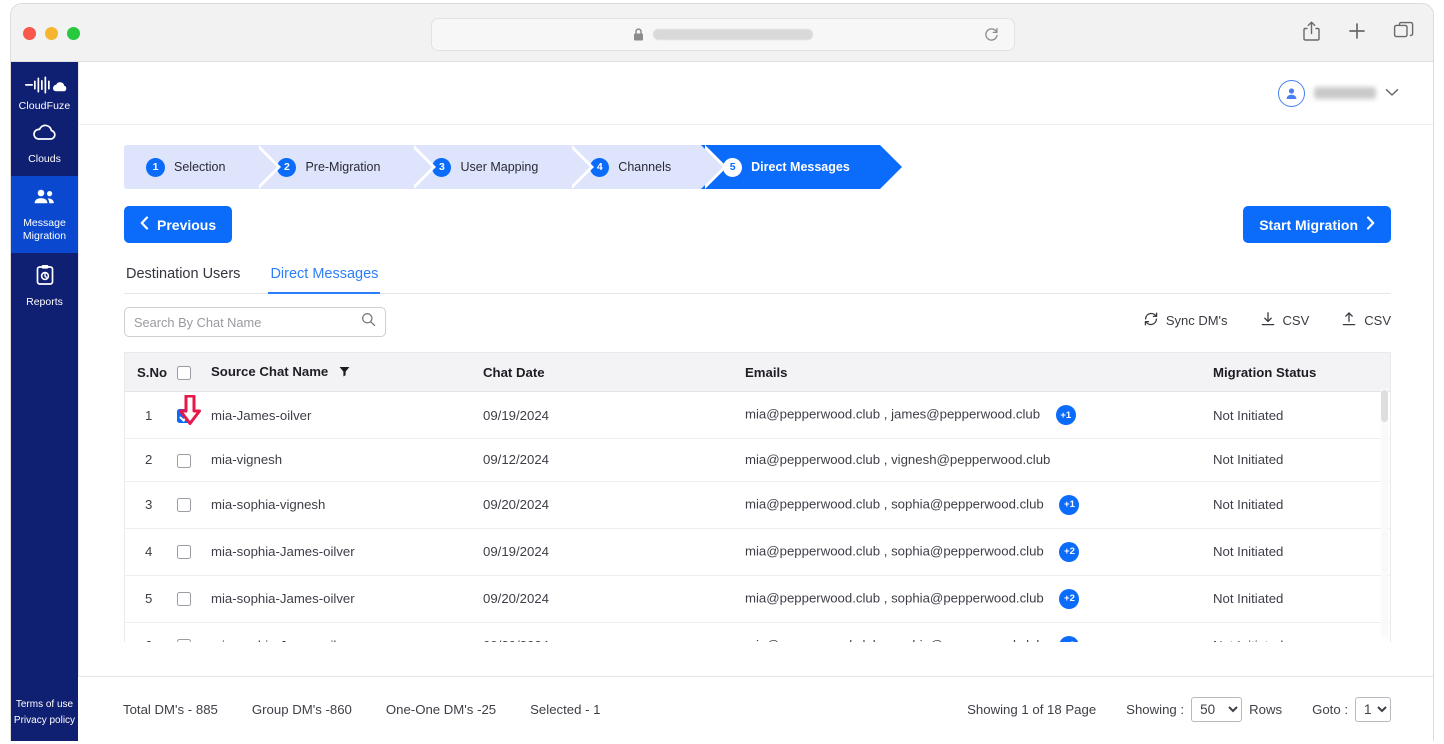  Describe the element at coordinates (991, 37) in the screenshot. I see `reload-icon` at that location.